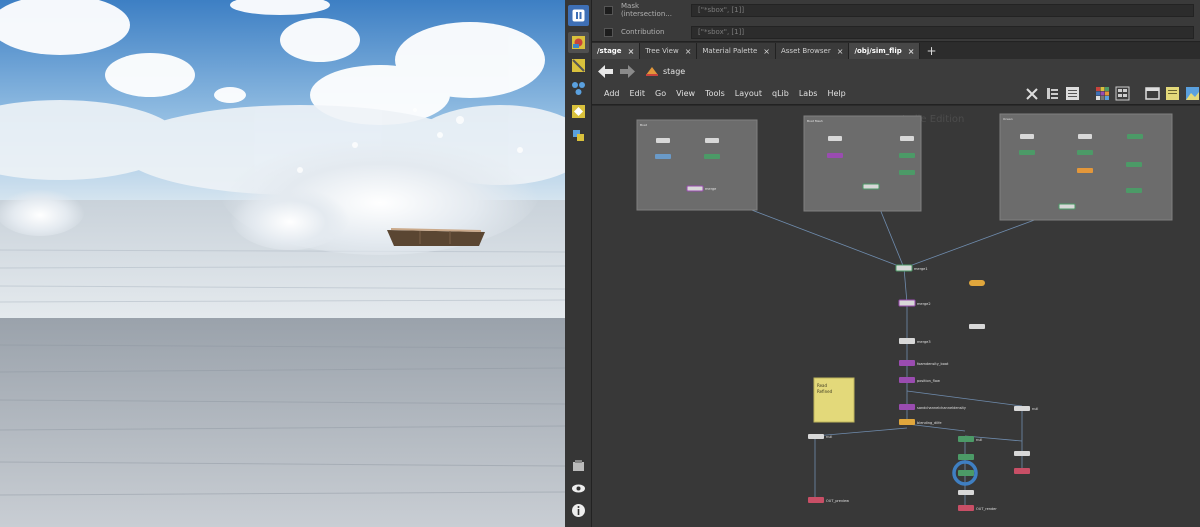 Image resolution: width=1200 pixels, height=527 pixels. Describe the element at coordinates (578, 488) in the screenshot. I see `eye-icon` at that location.